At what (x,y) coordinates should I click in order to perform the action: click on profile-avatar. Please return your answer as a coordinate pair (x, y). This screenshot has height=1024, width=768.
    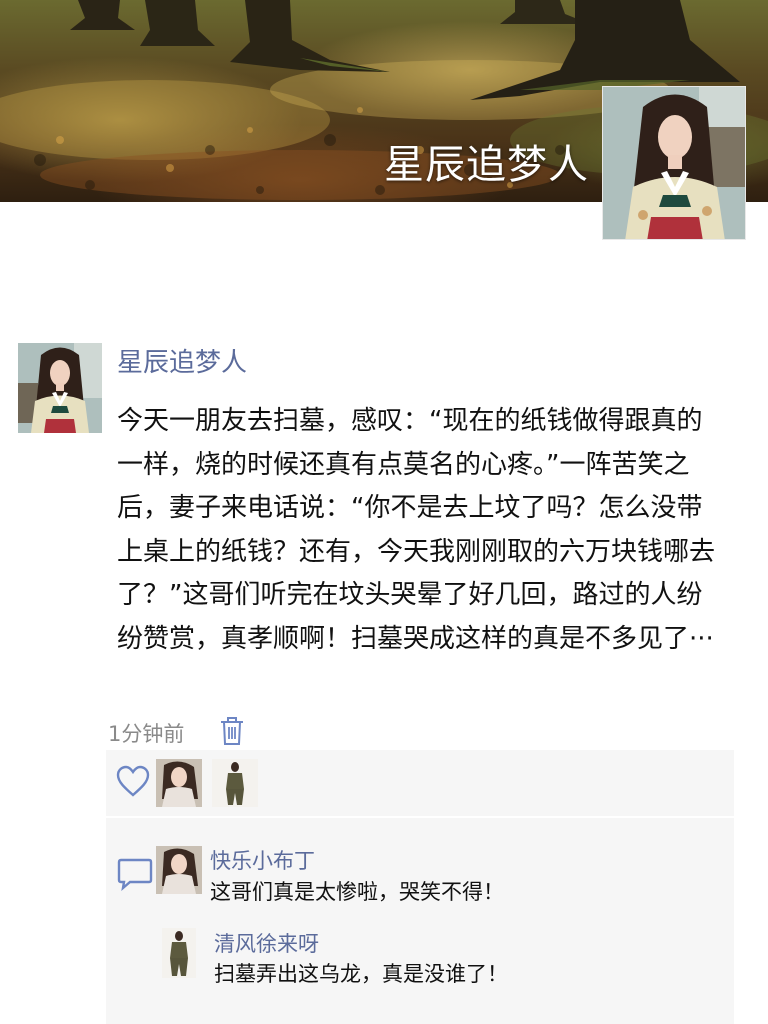
    Looking at the image, I should click on (674, 163).